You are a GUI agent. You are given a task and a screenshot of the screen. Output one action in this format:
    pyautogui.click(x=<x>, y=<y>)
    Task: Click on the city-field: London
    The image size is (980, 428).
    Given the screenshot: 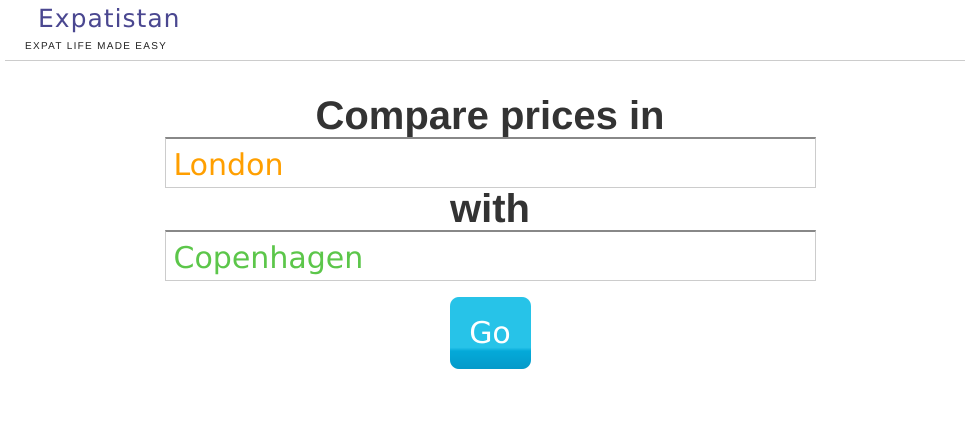 What is the action you would take?
    pyautogui.click(x=490, y=162)
    